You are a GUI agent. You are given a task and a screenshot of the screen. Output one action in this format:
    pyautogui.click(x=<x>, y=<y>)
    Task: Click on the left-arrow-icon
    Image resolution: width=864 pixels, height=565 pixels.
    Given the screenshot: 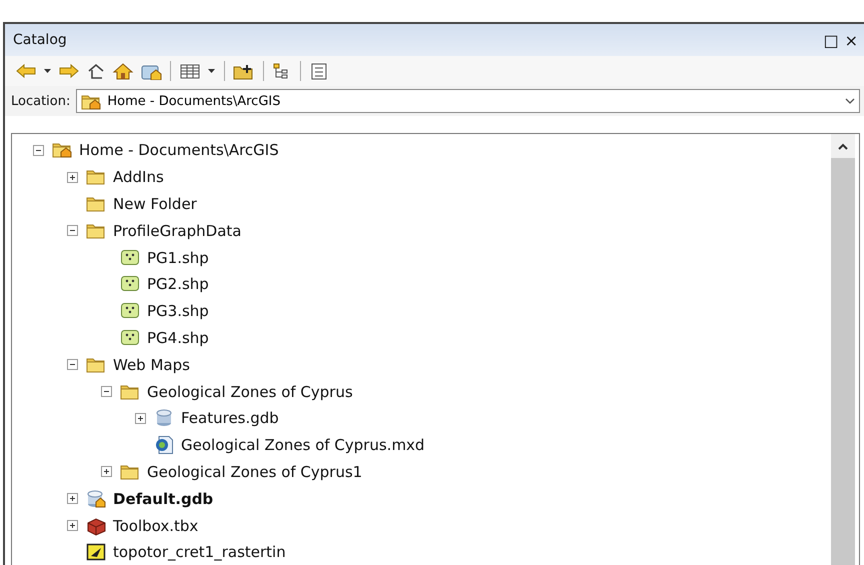 What is the action you would take?
    pyautogui.click(x=26, y=71)
    